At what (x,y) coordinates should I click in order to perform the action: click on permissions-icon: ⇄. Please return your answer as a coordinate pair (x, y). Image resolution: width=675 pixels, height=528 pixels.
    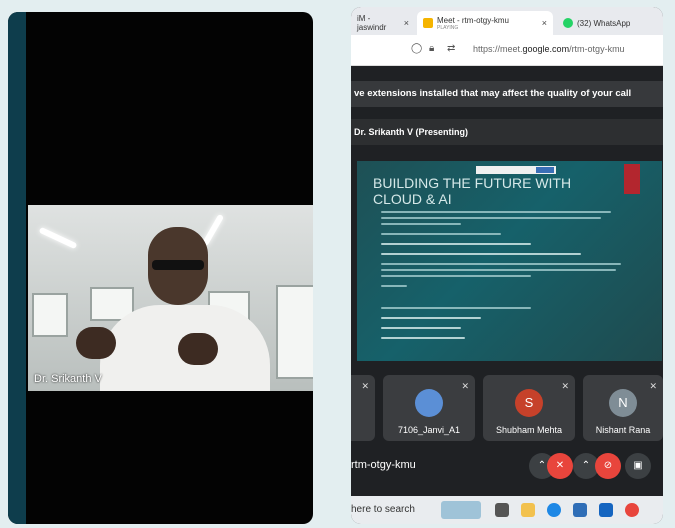
    Looking at the image, I should click on (451, 48).